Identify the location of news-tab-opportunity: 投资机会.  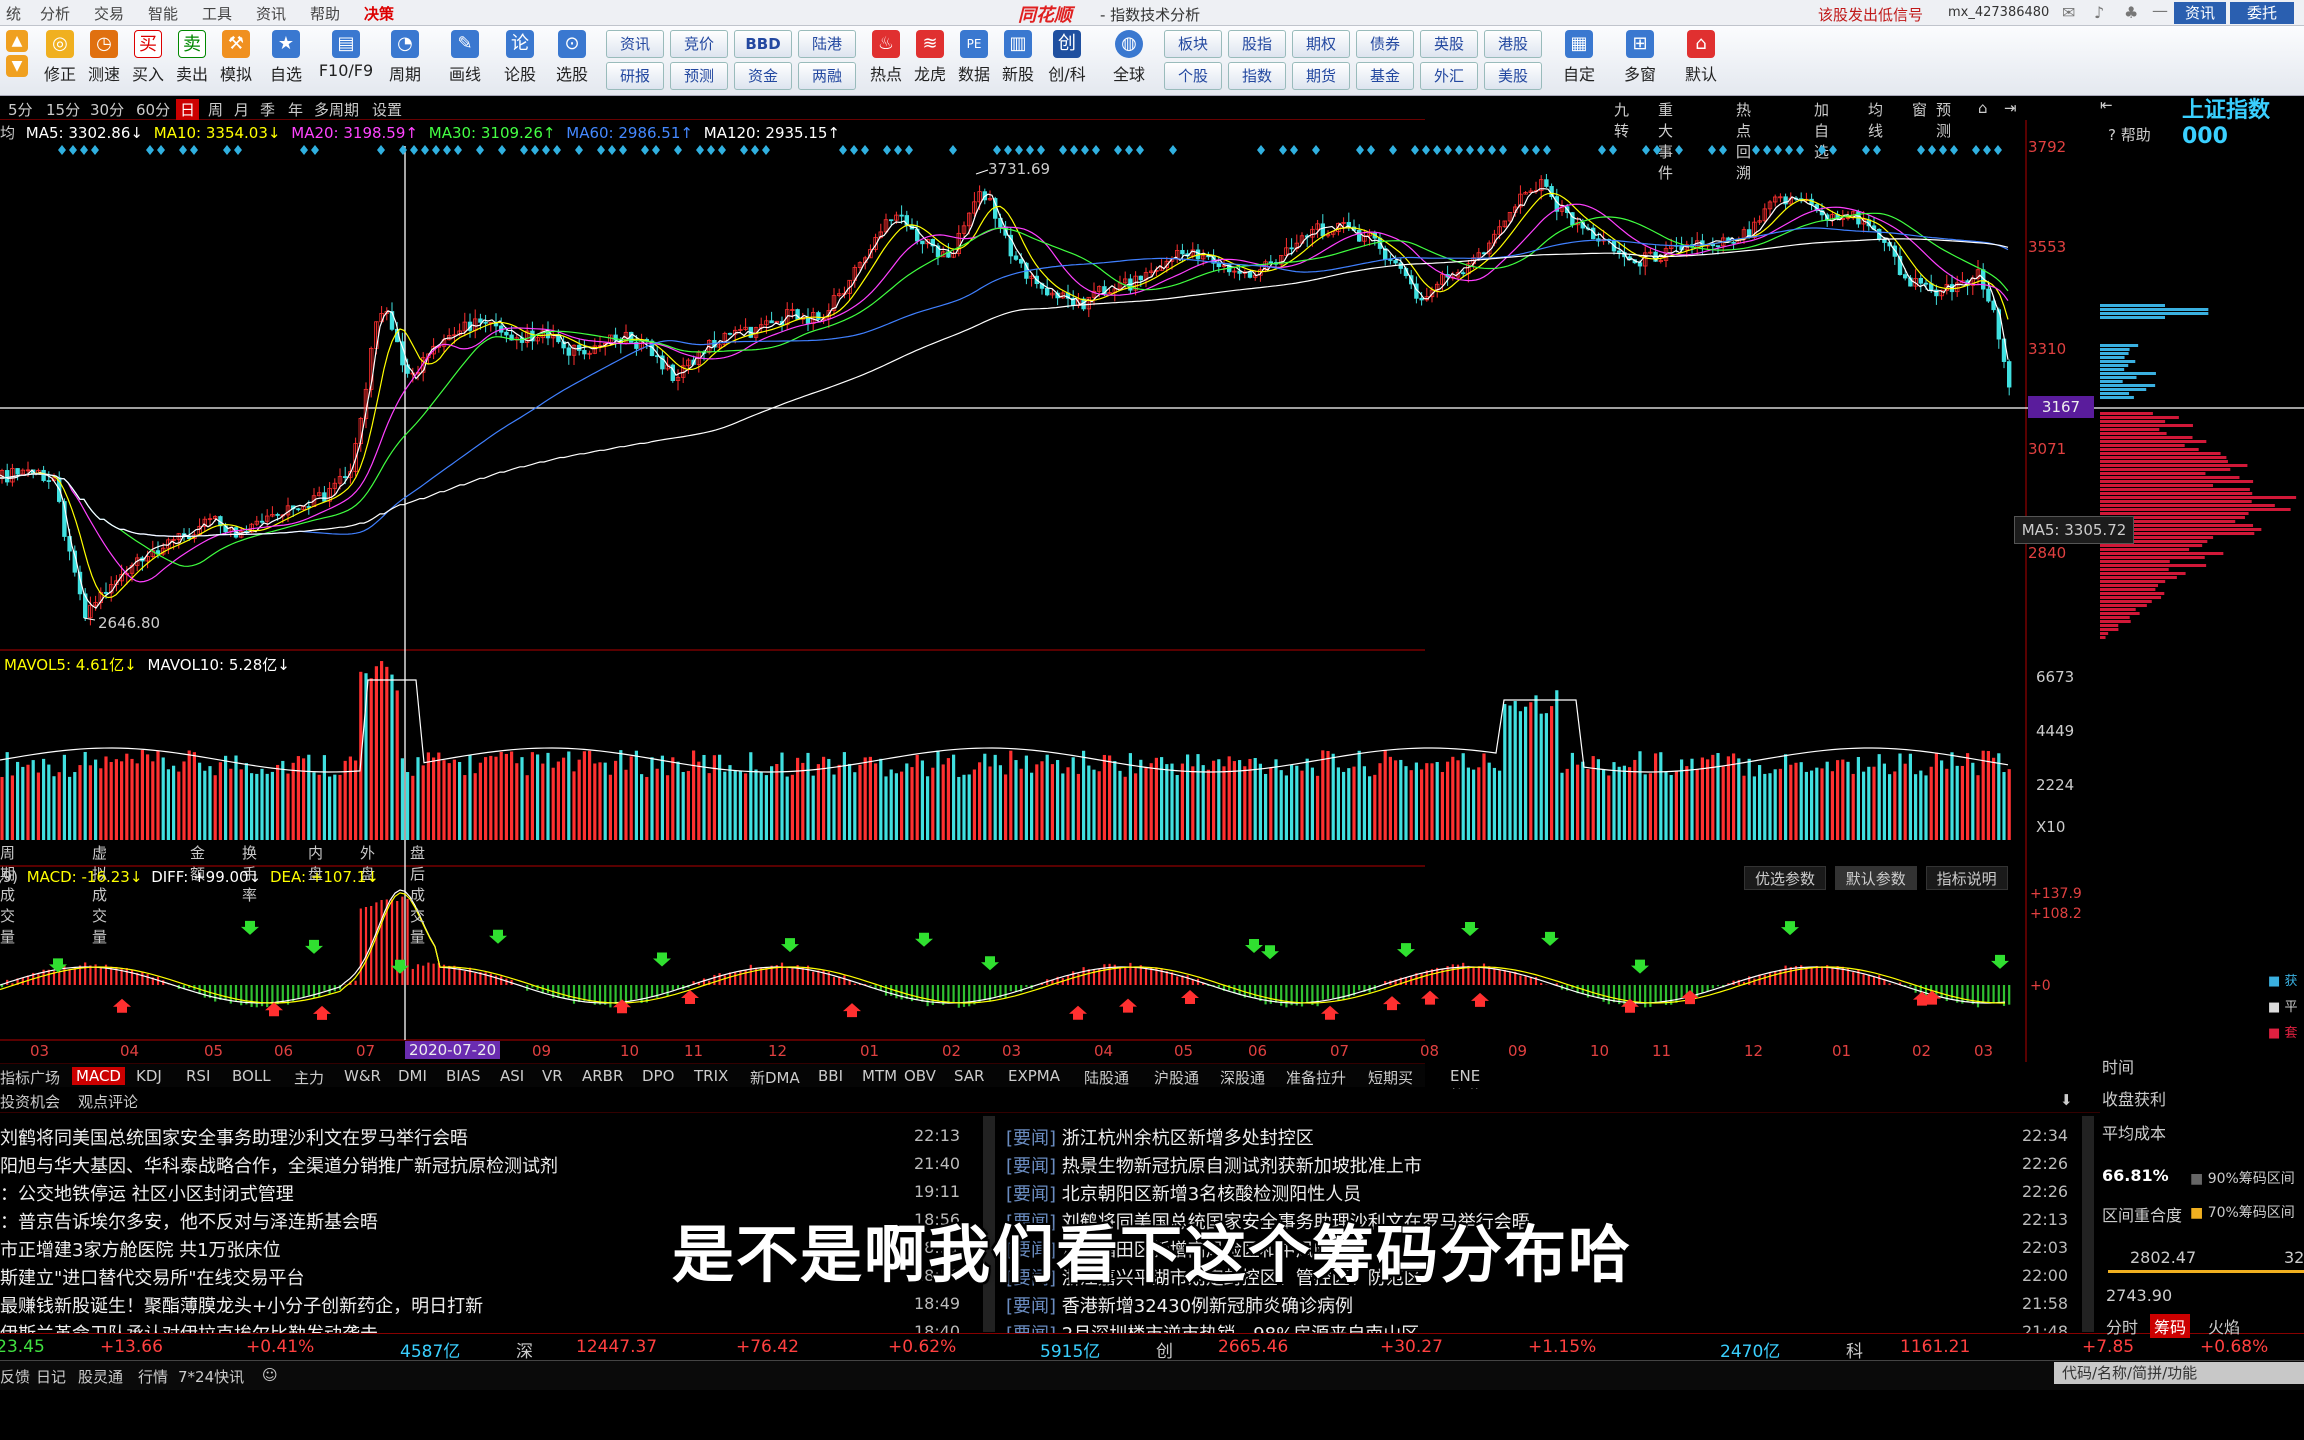
(30, 1101).